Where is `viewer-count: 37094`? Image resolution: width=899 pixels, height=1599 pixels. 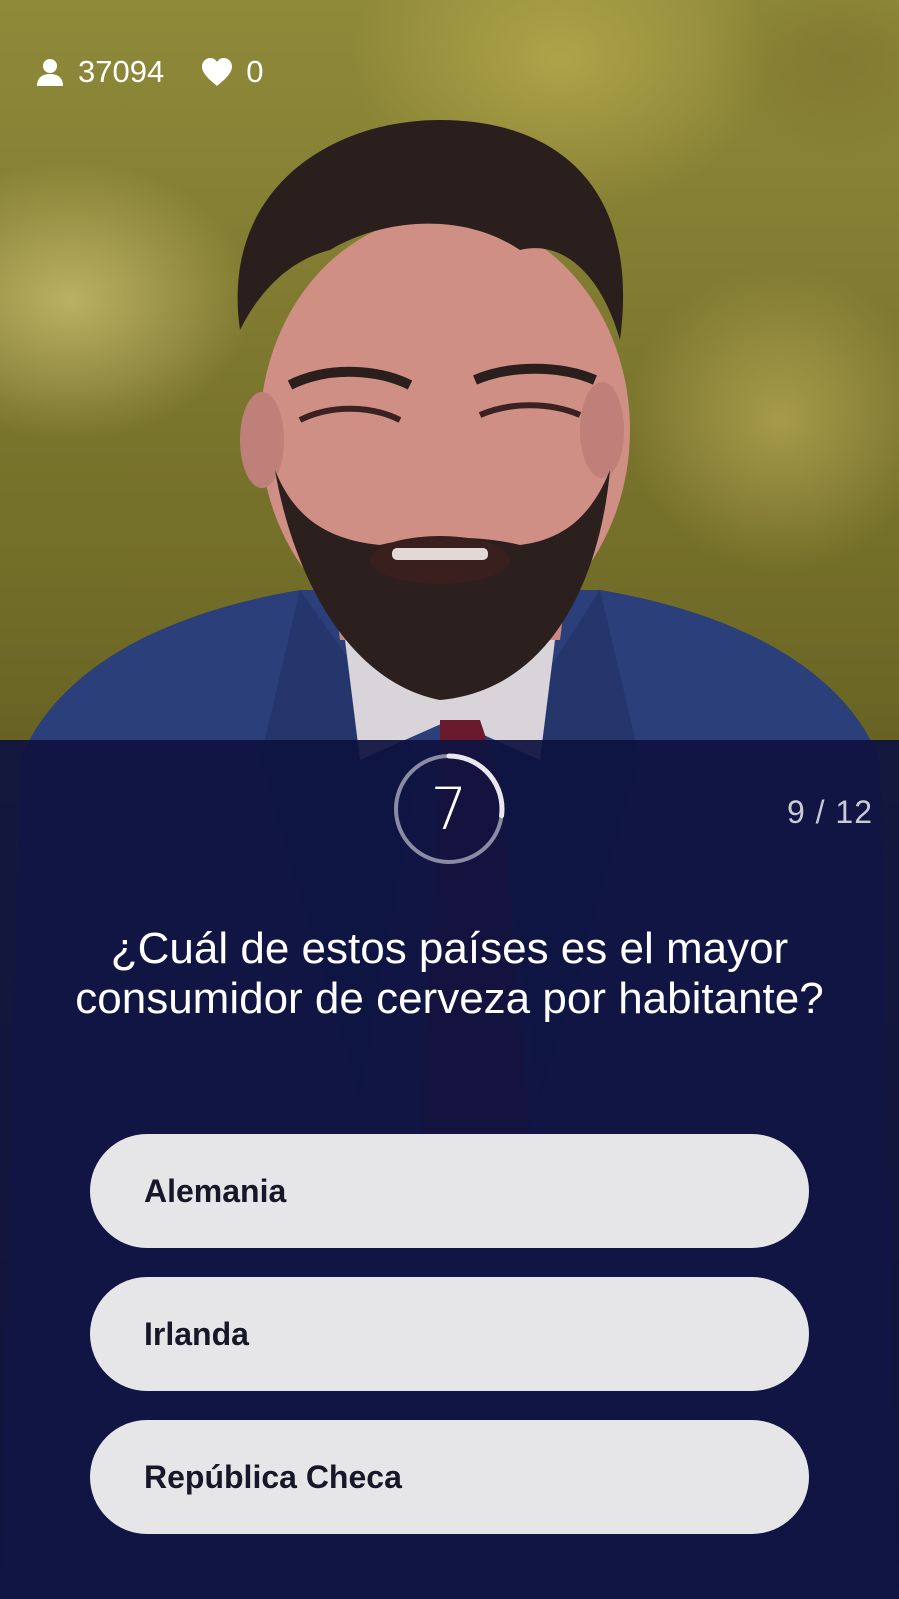 viewer-count: 37094 is located at coordinates (99, 72).